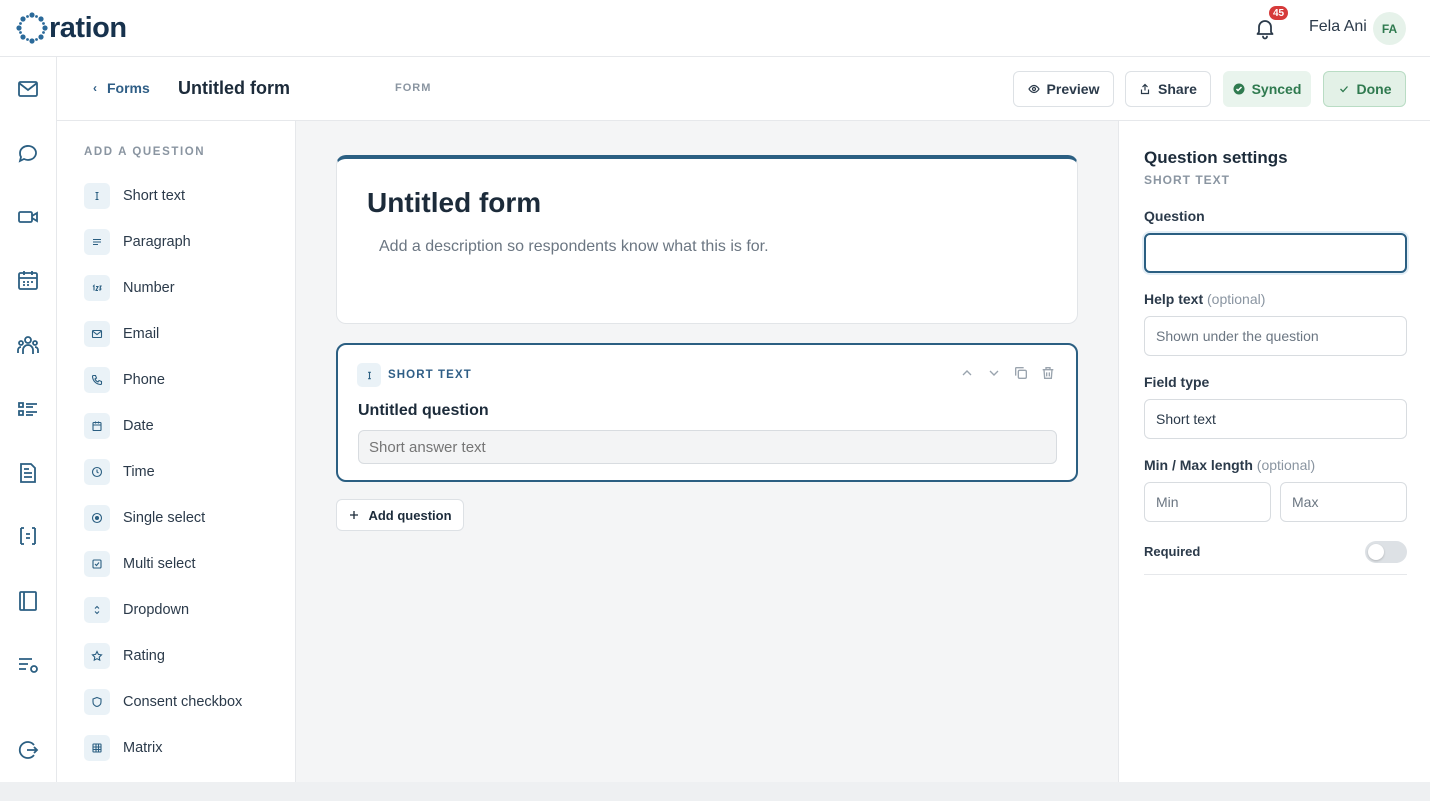  Describe the element at coordinates (97, 472) in the screenshot. I see `clock-icon` at that location.